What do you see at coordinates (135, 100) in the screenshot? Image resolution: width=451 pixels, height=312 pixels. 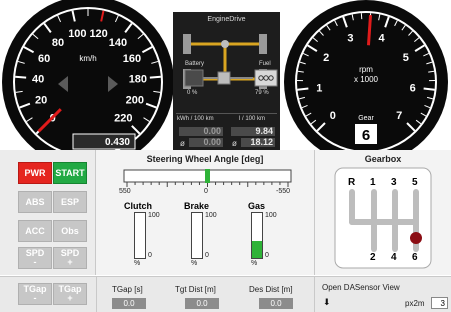 I see `speed-tick-label: 200` at bounding box center [135, 100].